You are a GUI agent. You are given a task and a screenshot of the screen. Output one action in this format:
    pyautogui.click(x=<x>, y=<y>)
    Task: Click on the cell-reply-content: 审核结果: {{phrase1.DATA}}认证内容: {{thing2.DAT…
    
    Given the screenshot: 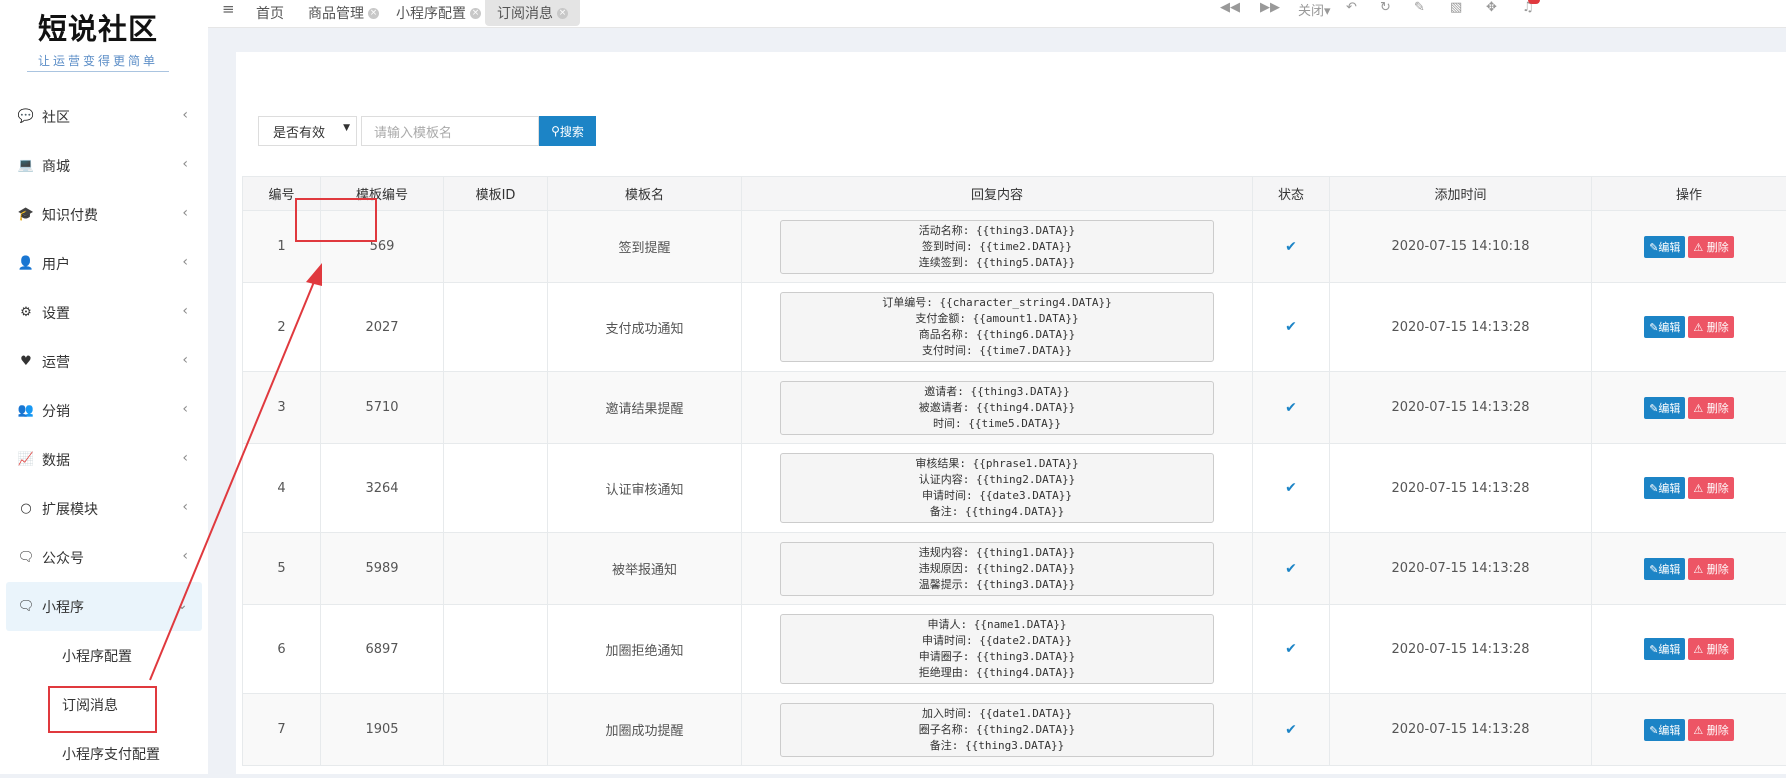 What is the action you would take?
    pyautogui.click(x=997, y=488)
    